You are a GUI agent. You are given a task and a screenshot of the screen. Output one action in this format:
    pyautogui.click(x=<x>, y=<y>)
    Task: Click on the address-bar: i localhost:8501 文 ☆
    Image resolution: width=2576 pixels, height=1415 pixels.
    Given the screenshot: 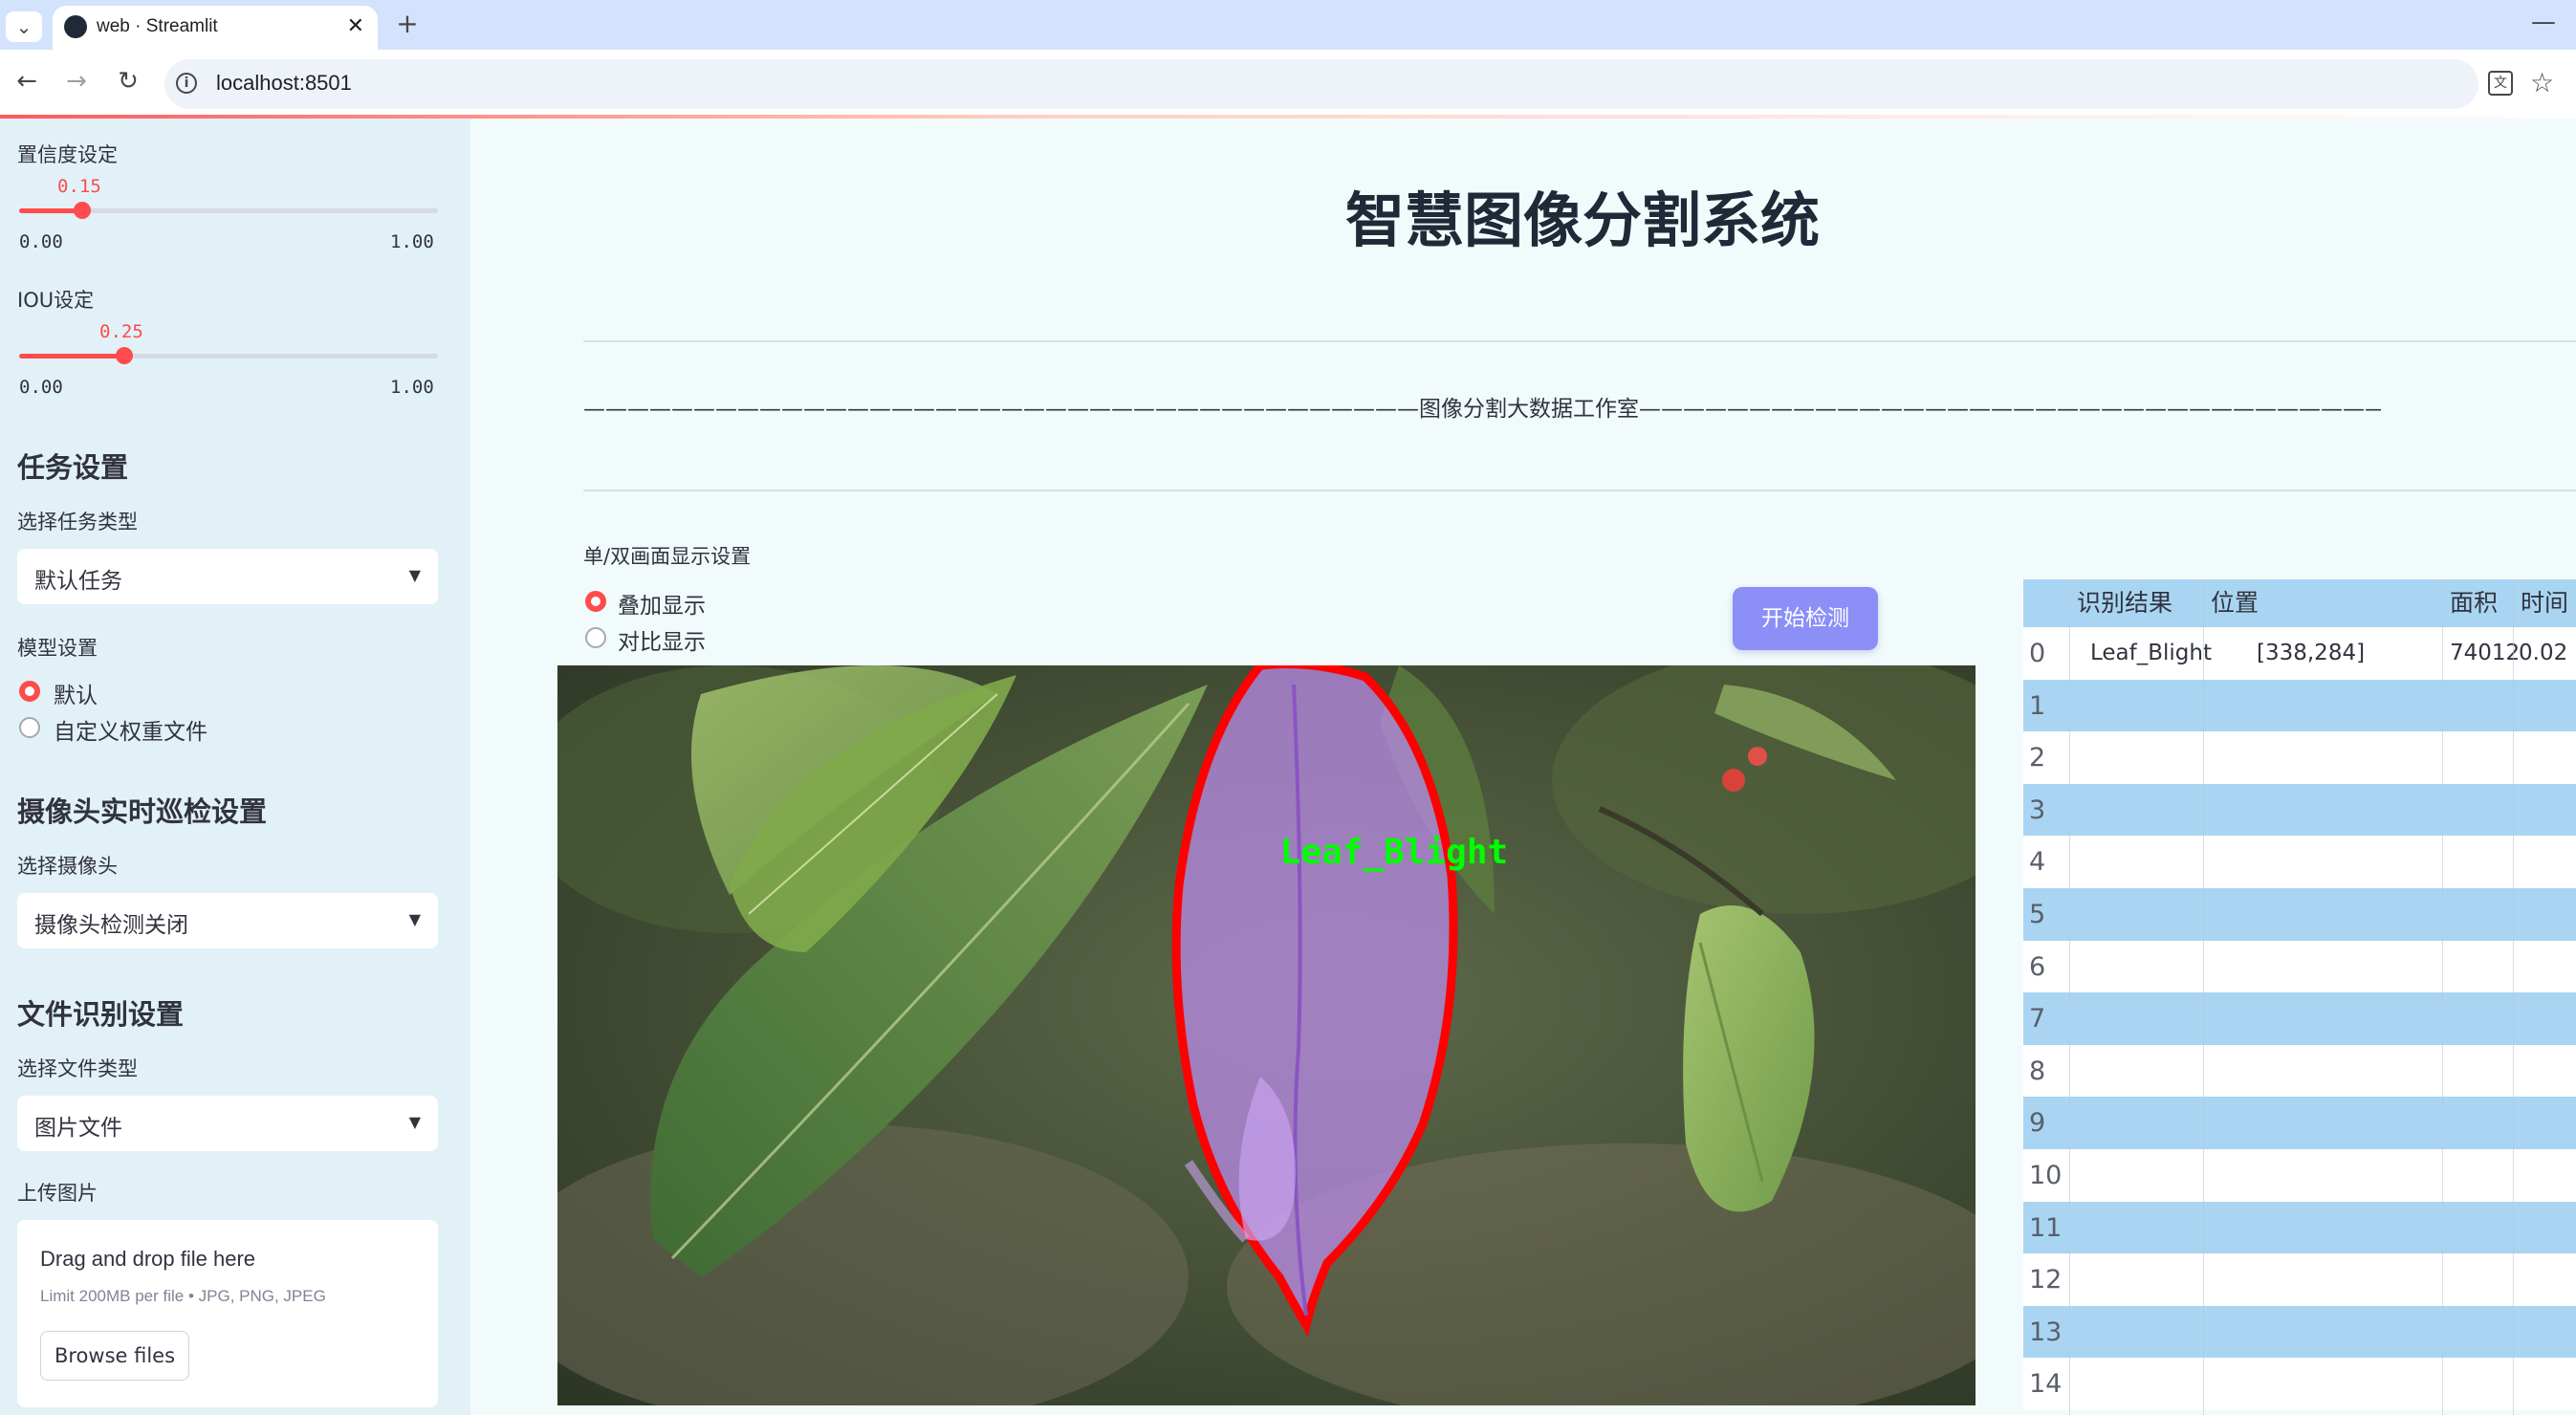 What is the action you would take?
    pyautogui.click(x=1359, y=84)
    